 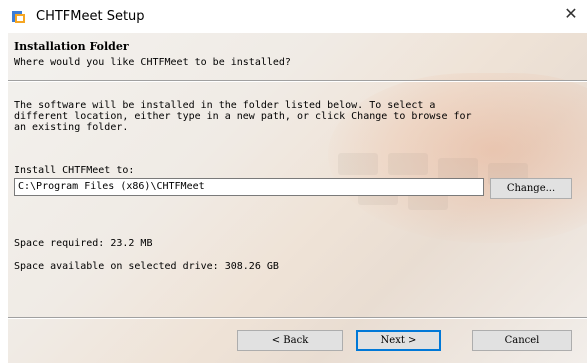 I want to click on back-button: < Back, so click(x=290, y=340).